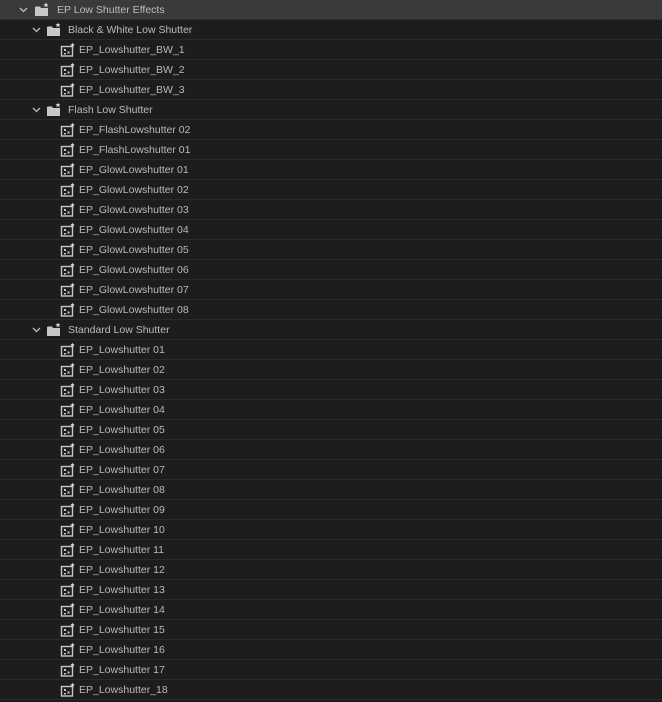 This screenshot has height=702, width=662. Describe the element at coordinates (134, 270) in the screenshot. I see `preset-label: EP_GlowLowshutter 06` at that location.